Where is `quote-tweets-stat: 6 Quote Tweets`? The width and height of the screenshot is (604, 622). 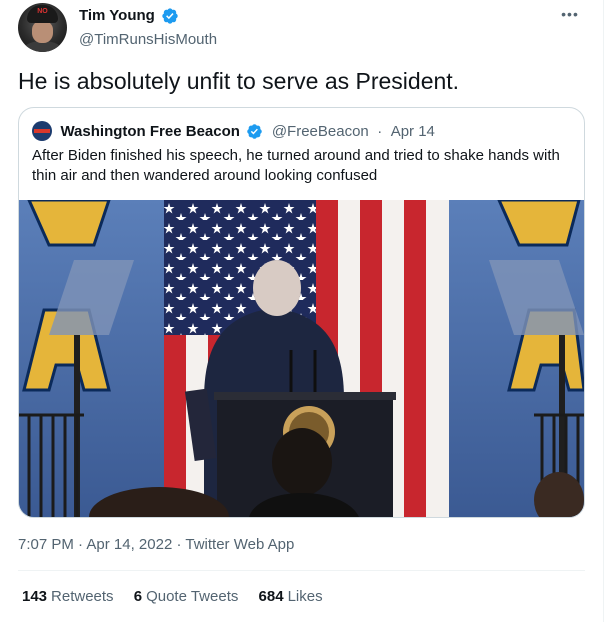
quote-tweets-stat: 6 Quote Tweets is located at coordinates (186, 597).